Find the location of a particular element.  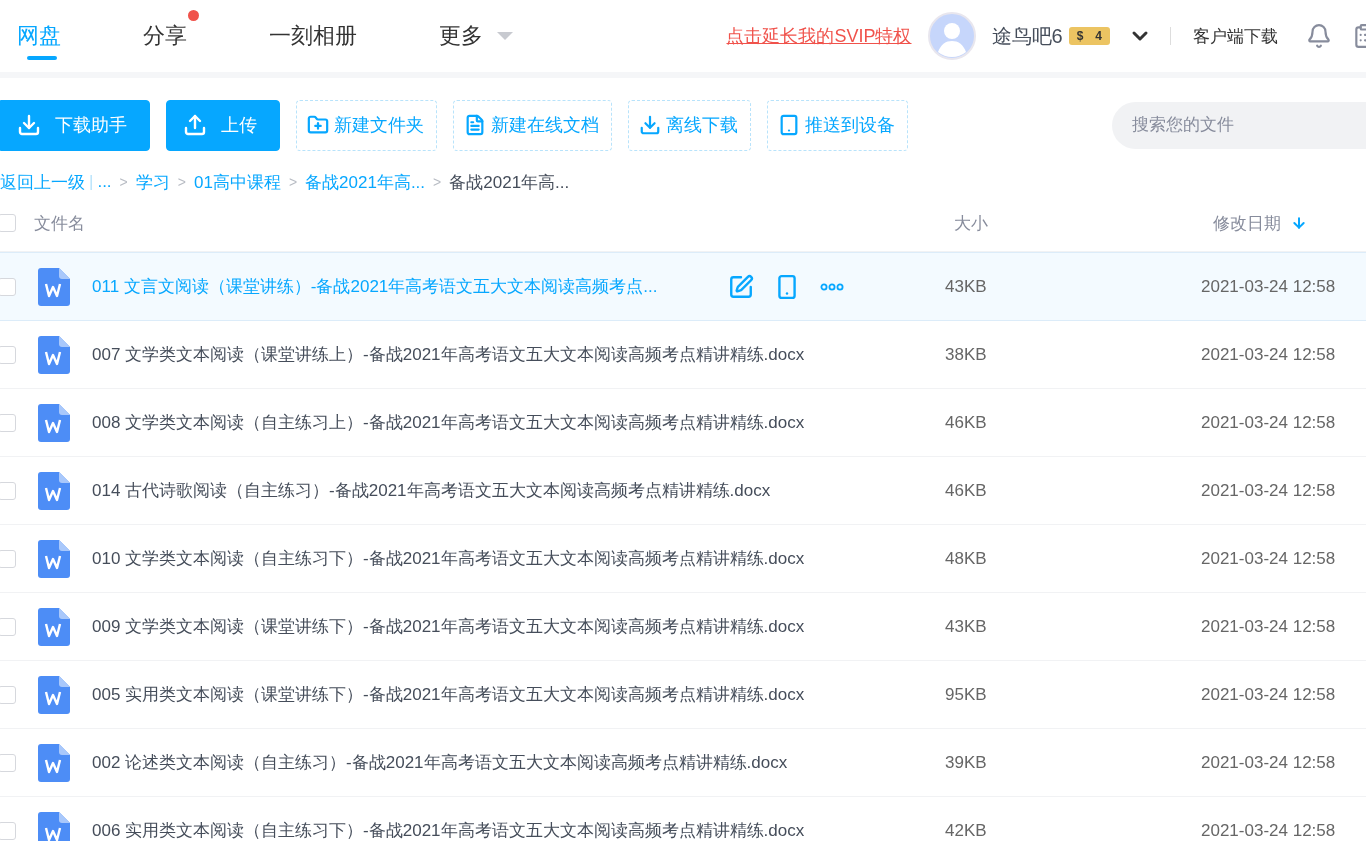

active-tab-indicator is located at coordinates (42, 58).